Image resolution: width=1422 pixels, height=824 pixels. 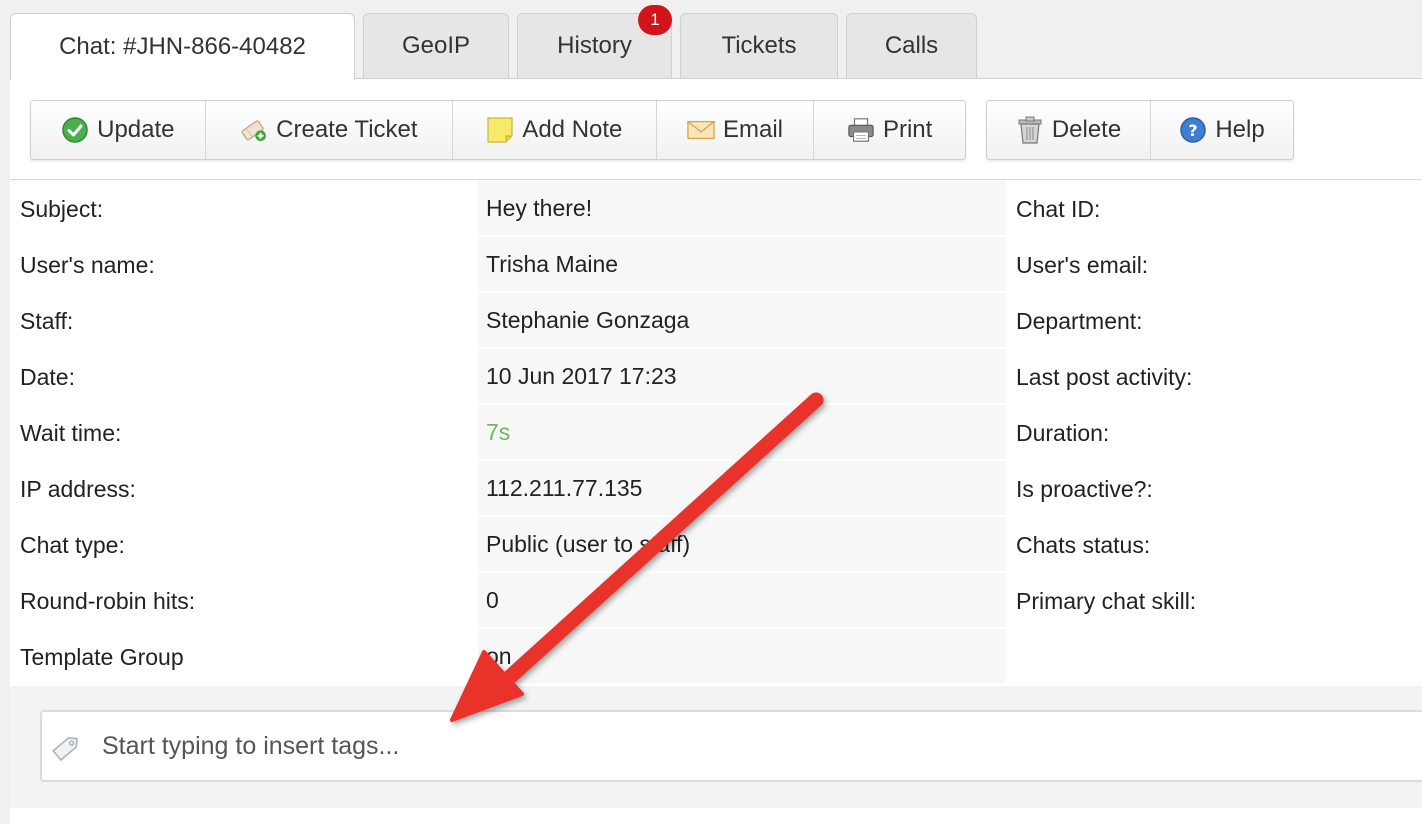 What do you see at coordinates (742, 544) in the screenshot?
I see `detail-value: Public (user to staff)` at bounding box center [742, 544].